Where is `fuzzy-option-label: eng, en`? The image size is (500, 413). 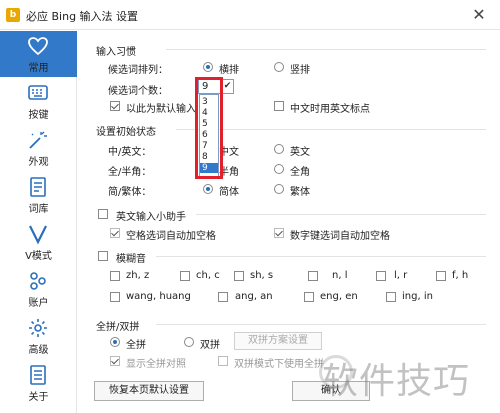 fuzzy-option-label: eng, en is located at coordinates (339, 296).